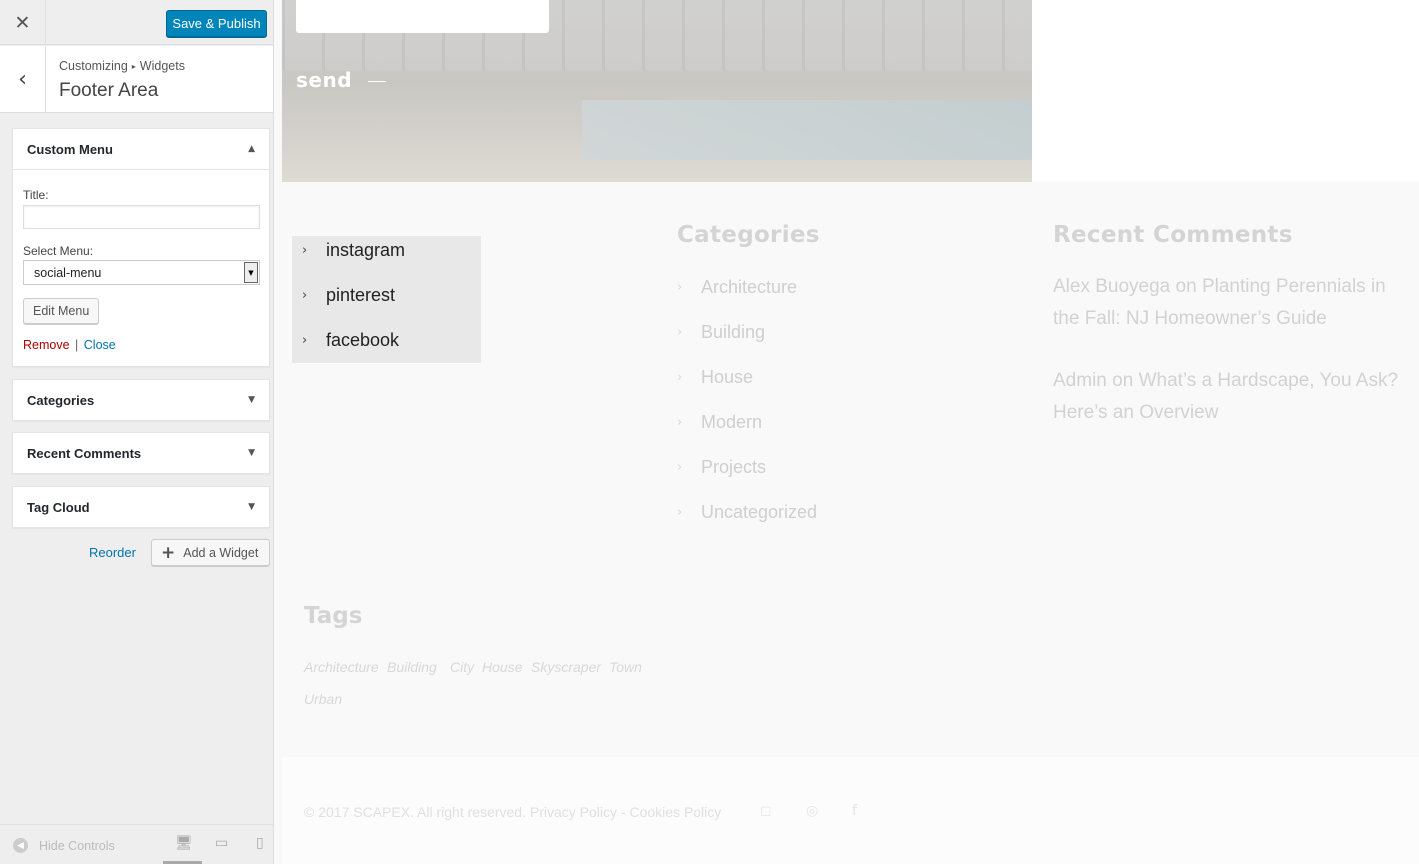 This screenshot has width=1419, height=864. I want to click on category-item: › House, so click(715, 377).